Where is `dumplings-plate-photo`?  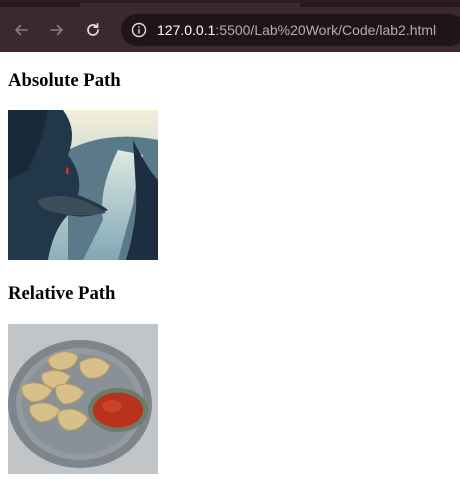
dumplings-plate-photo is located at coordinates (83, 399).